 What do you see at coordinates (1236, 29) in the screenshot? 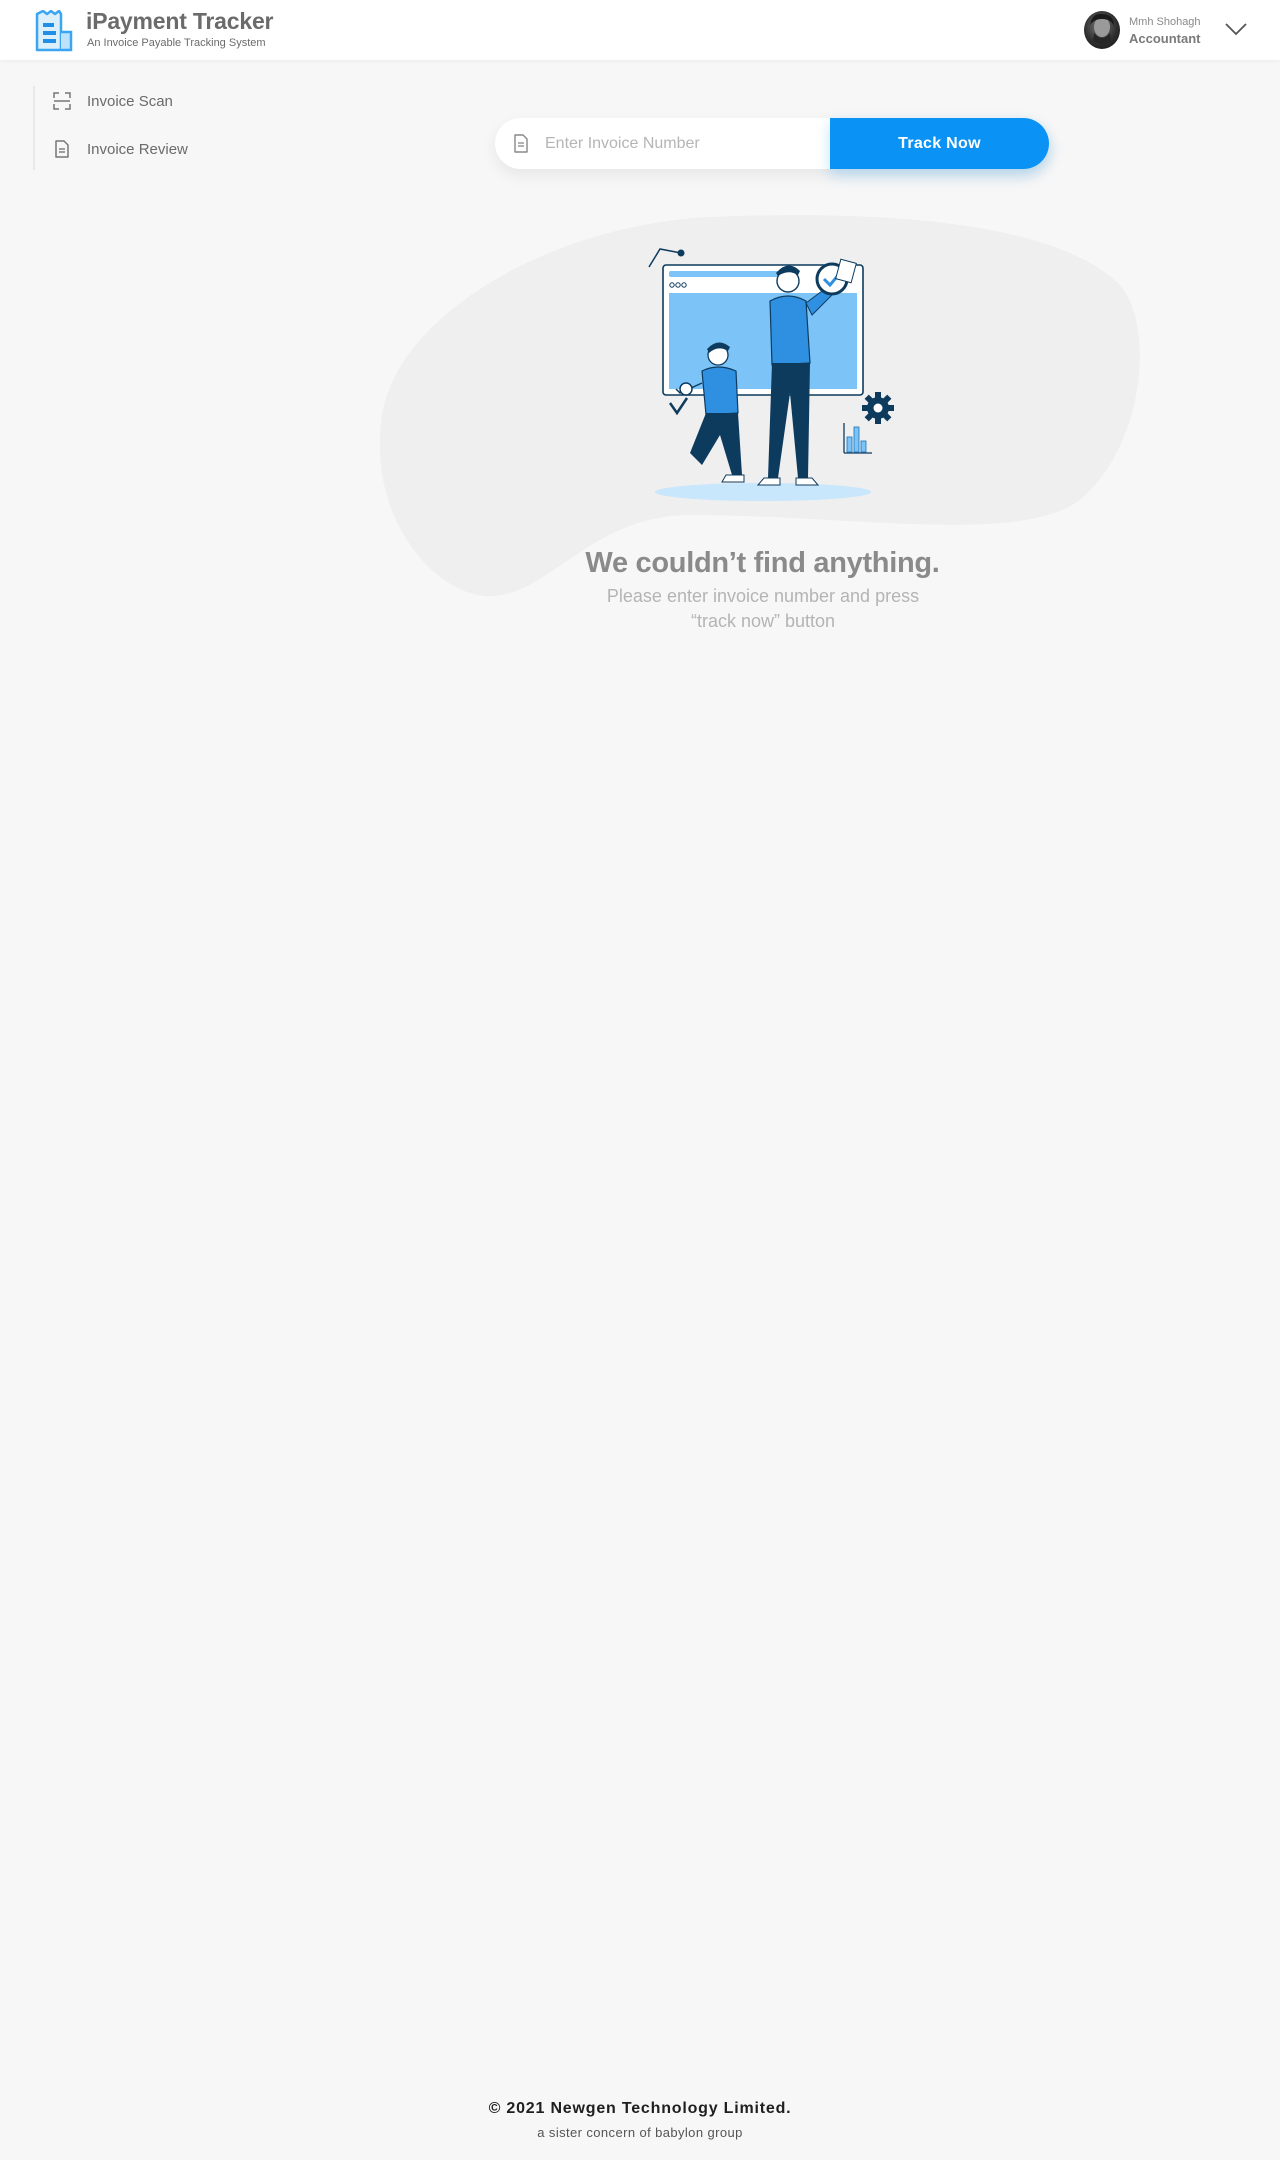
I see `chevron-down-icon` at bounding box center [1236, 29].